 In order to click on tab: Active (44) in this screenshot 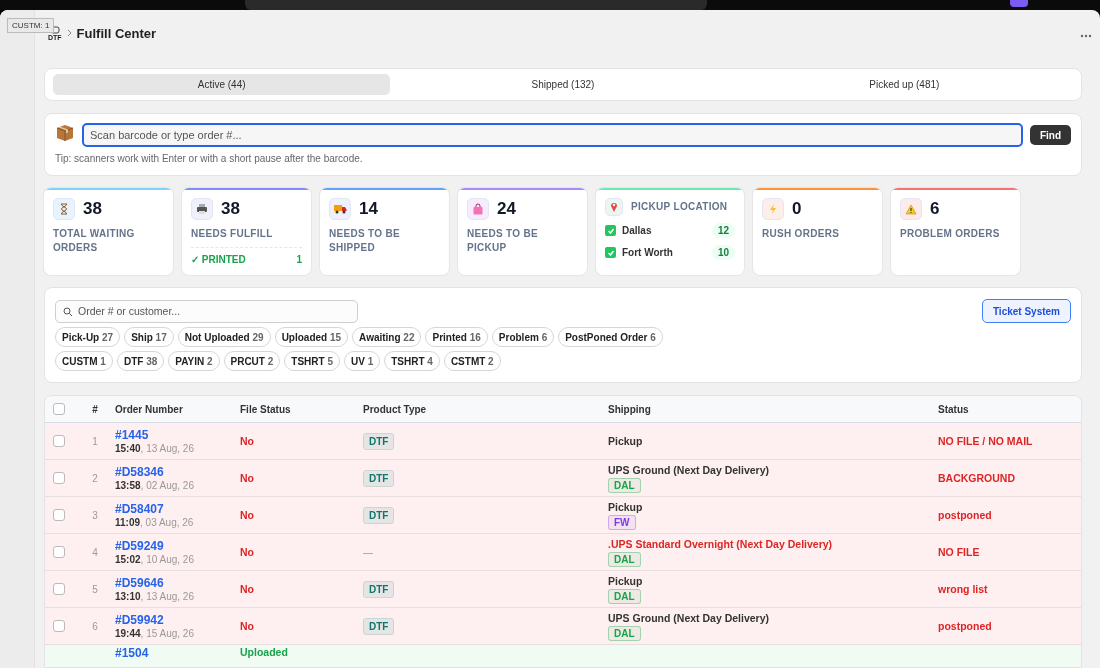, I will do `click(222, 84)`.